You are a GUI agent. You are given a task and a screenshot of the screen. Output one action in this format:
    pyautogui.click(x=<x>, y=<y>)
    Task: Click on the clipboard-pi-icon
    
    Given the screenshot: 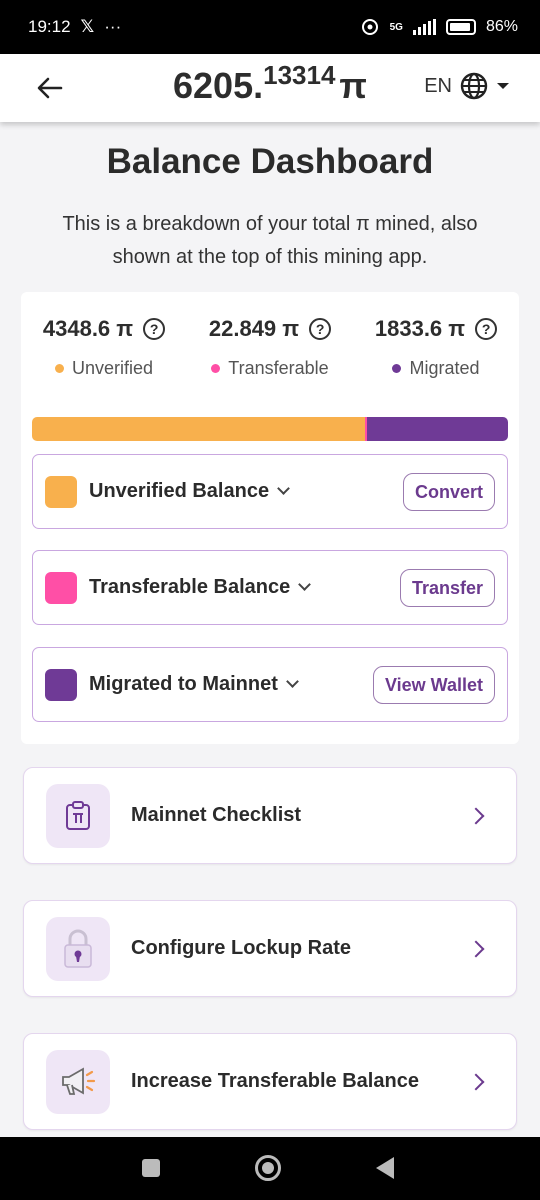 What is the action you would take?
    pyautogui.click(x=78, y=816)
    